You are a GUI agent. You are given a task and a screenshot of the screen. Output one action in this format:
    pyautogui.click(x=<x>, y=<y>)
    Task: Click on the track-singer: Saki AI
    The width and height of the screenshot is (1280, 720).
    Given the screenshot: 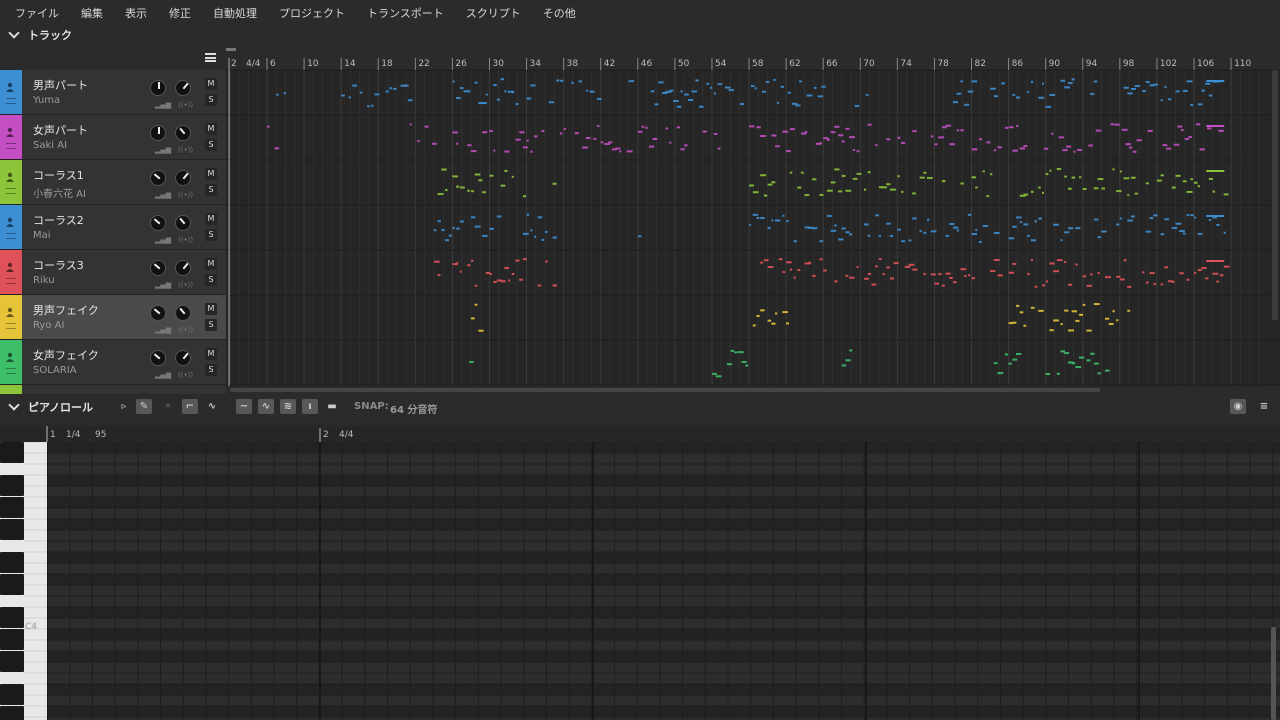 What is the action you would take?
    pyautogui.click(x=50, y=145)
    